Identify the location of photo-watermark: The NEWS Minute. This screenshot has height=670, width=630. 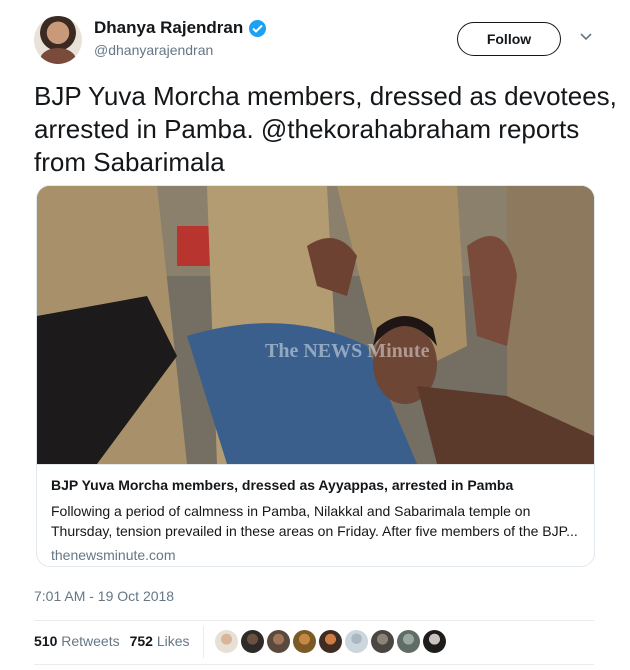
(347, 351).